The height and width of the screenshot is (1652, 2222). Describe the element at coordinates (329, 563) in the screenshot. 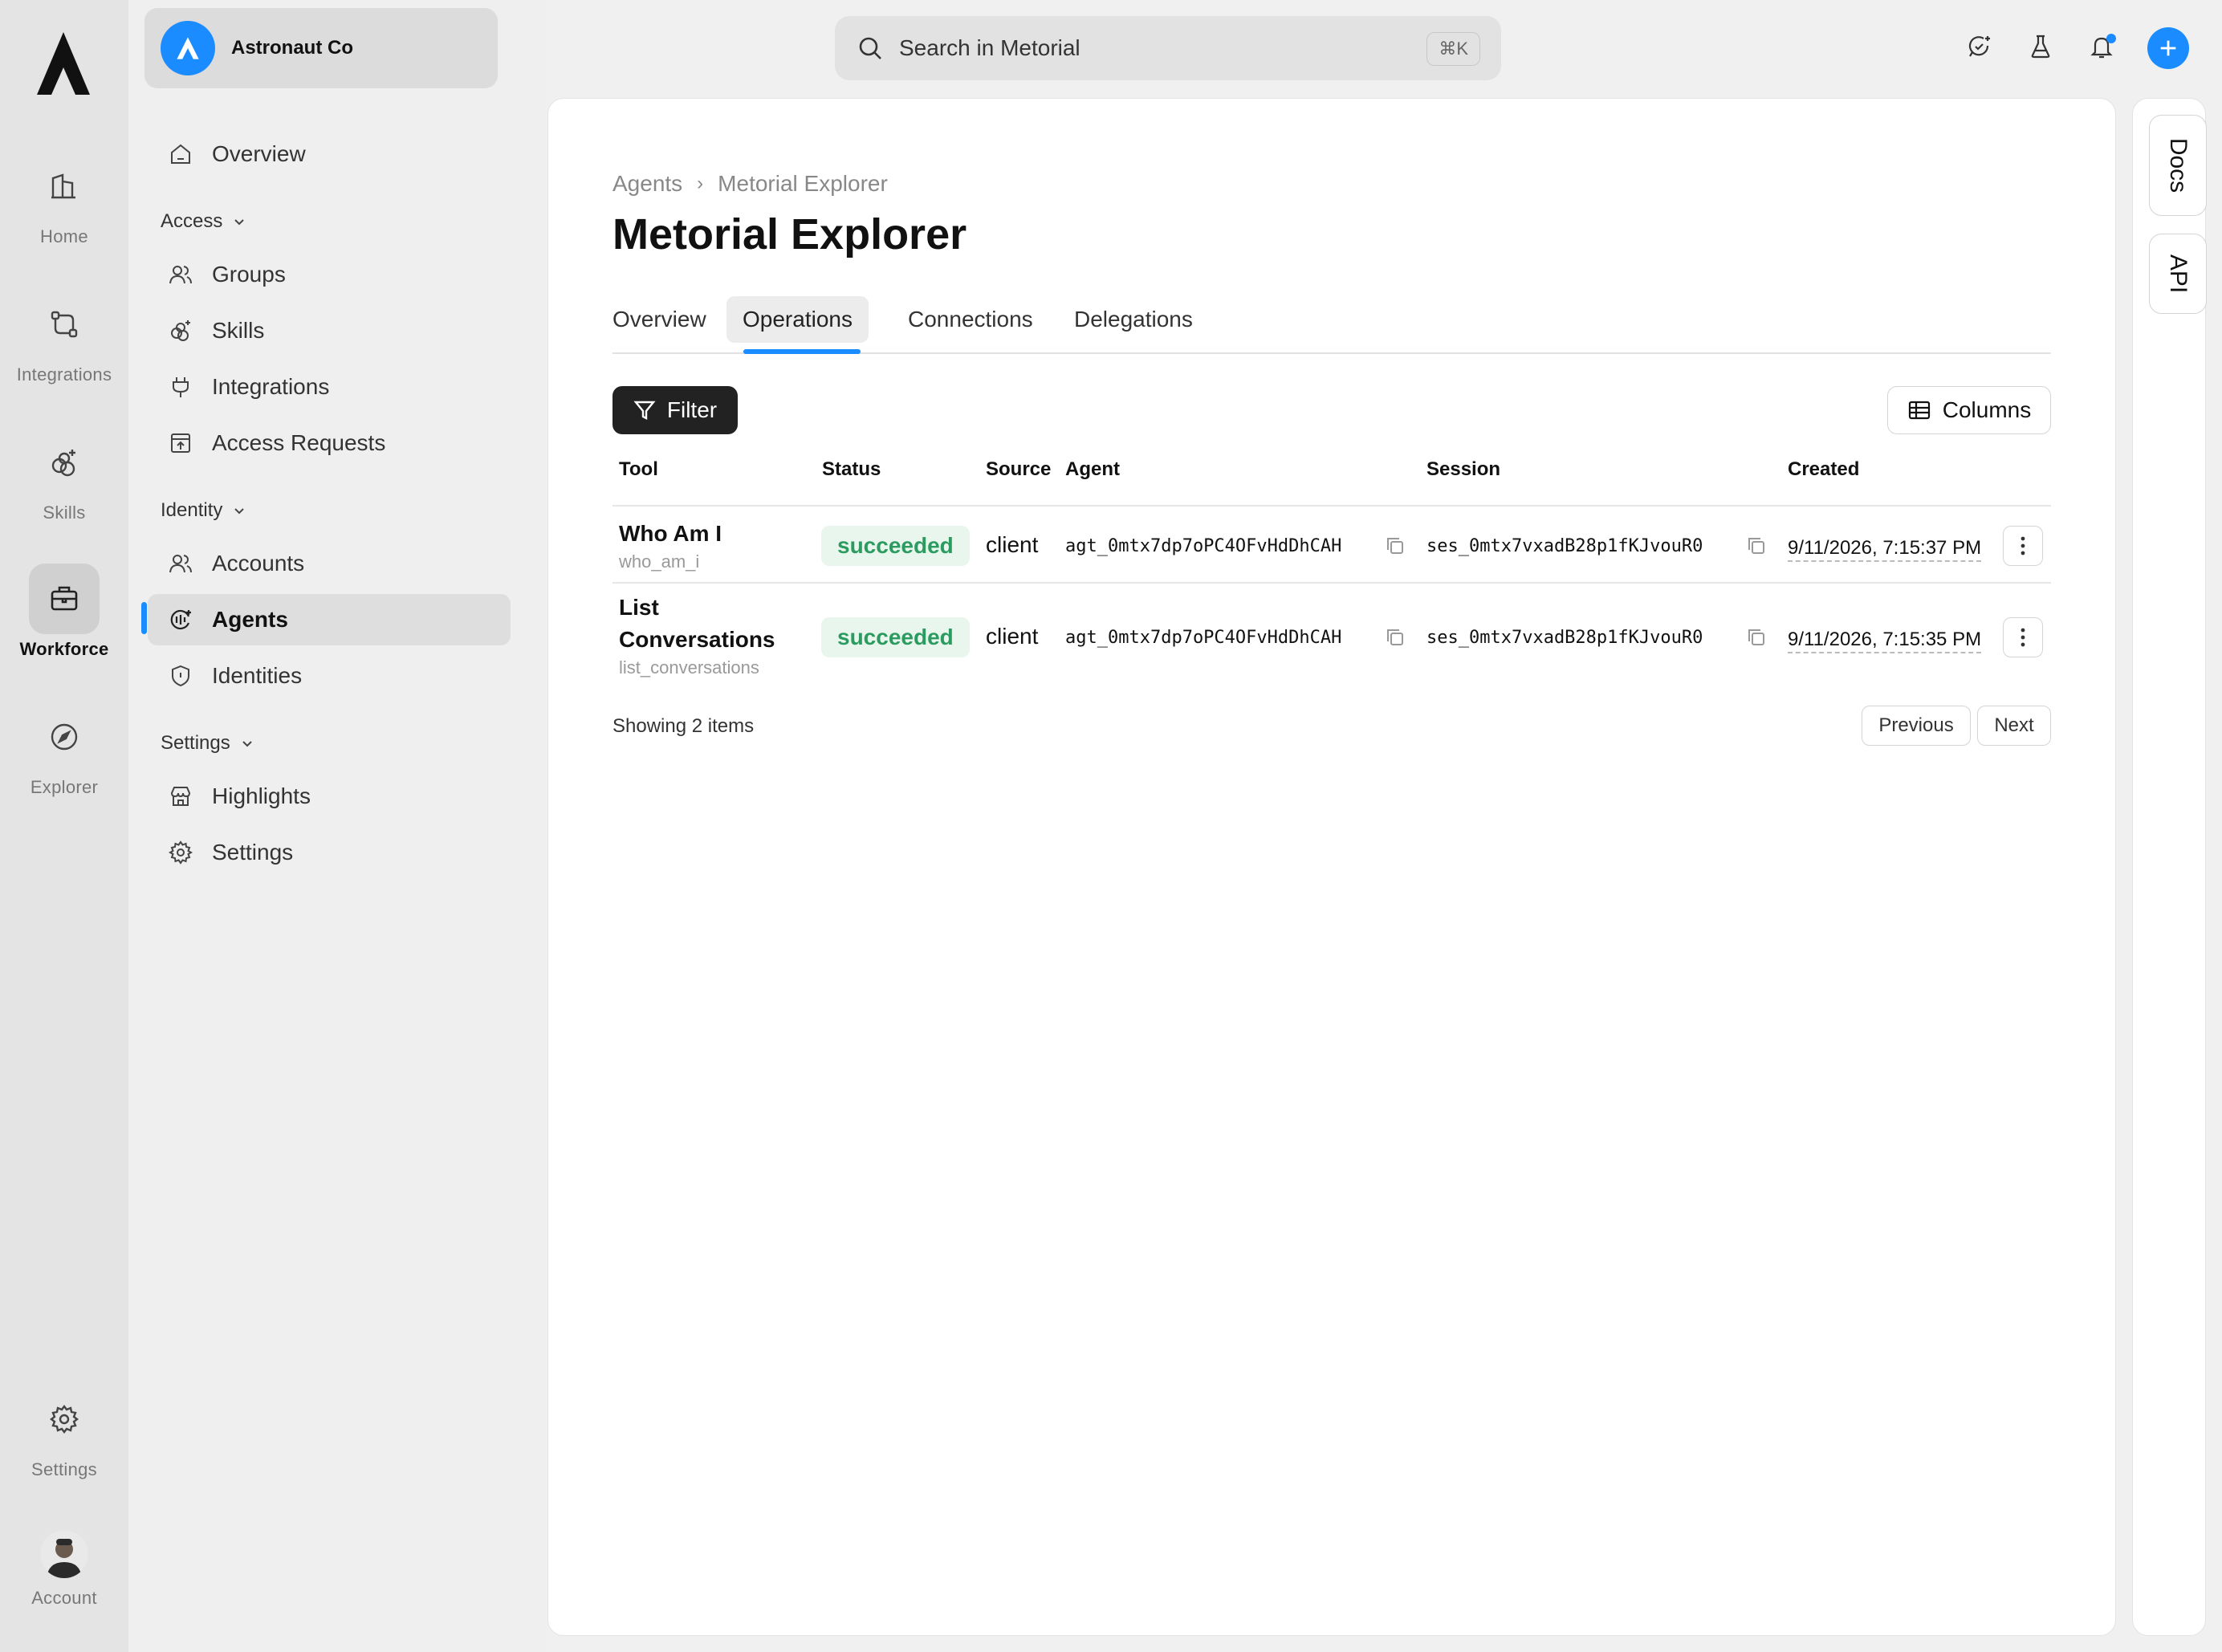

I see `sidebar-item-accounts: Accounts` at that location.